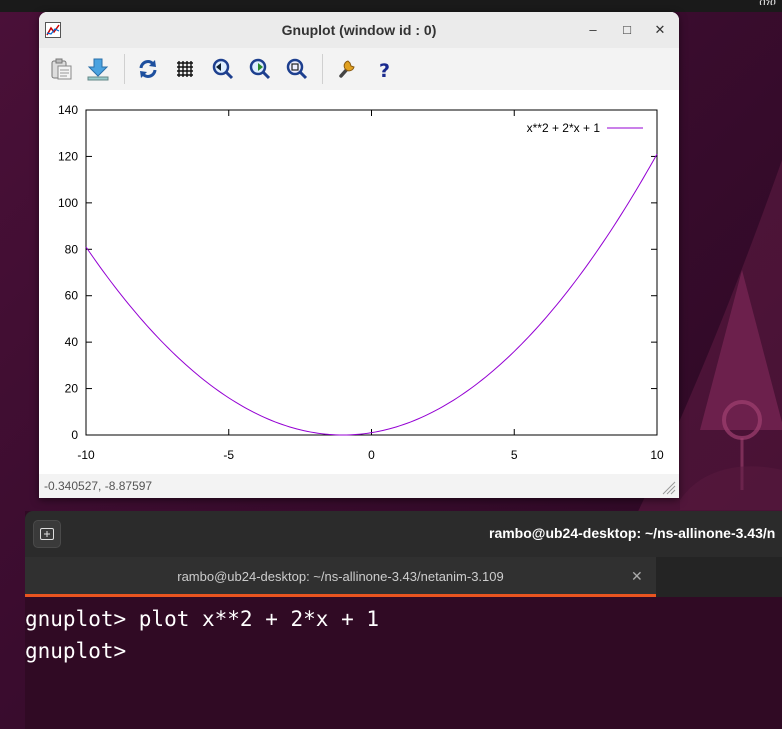 This screenshot has height=729, width=782. I want to click on autoscale-icon, so click(297, 69).